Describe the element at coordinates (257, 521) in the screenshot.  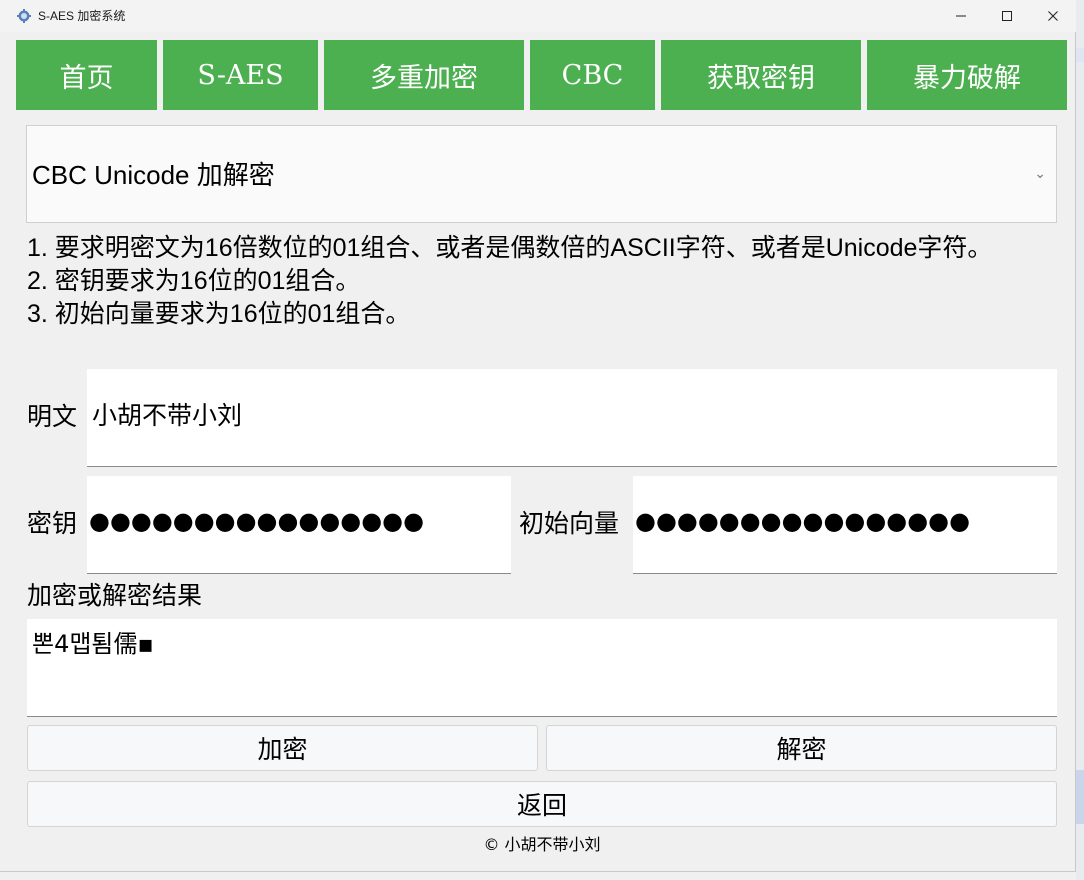
I see `key-masked-value: ●●●●●●●●●●●●●●●●` at that location.